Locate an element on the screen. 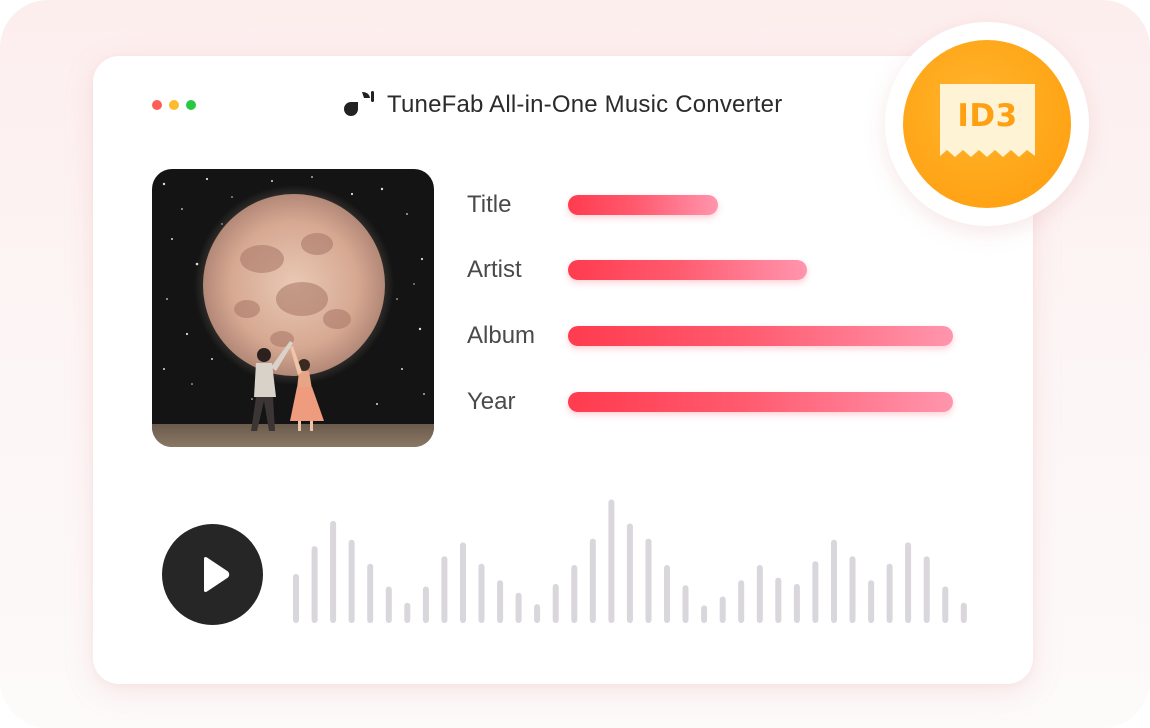 The width and height of the screenshot is (1150, 728). app-title: TuneFab All-in-One Music Converter is located at coordinates (585, 104).